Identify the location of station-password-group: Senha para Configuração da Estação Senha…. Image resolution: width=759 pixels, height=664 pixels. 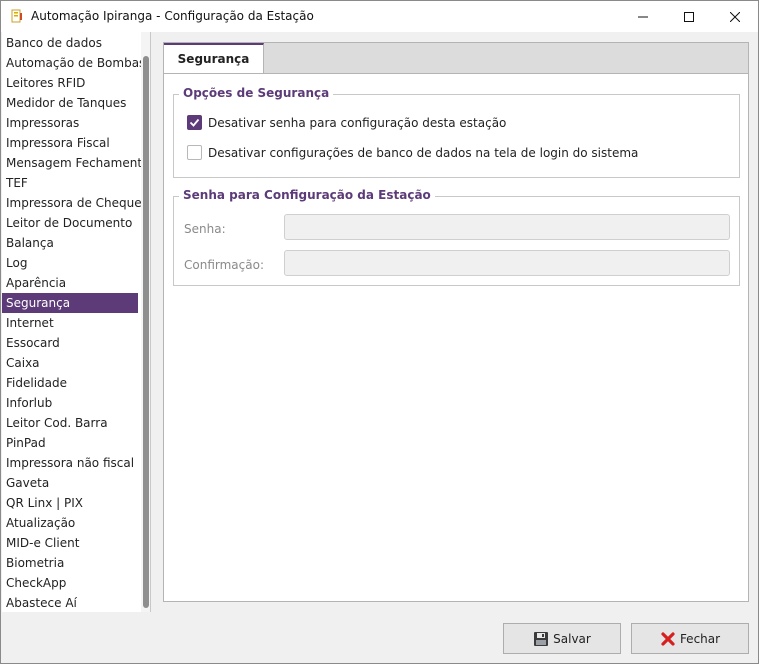
(456, 237).